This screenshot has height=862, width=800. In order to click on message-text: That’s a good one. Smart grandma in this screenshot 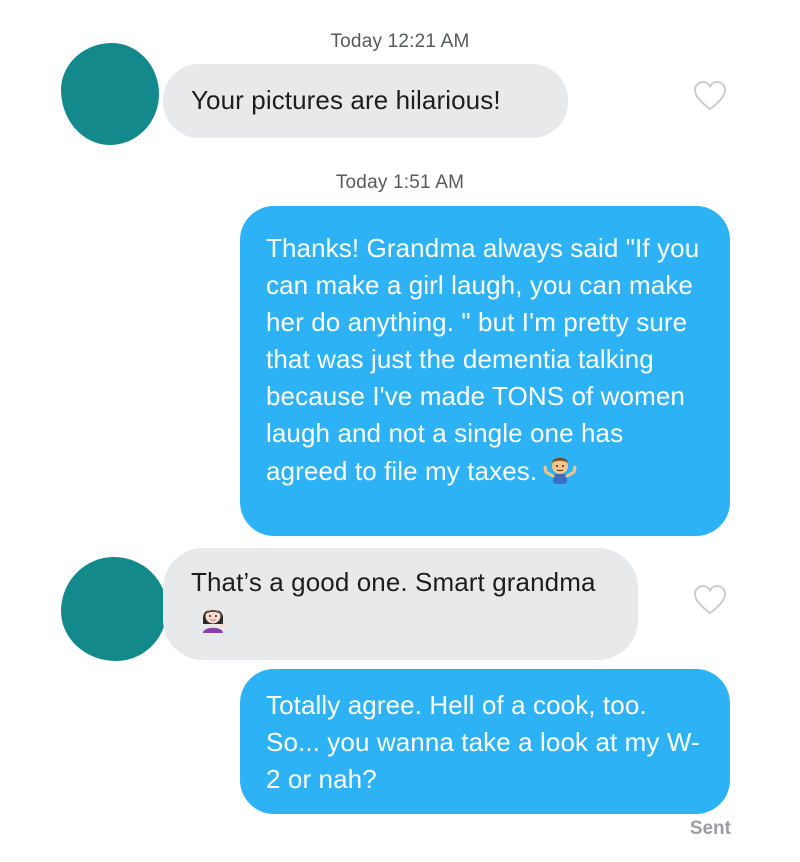, I will do `click(393, 582)`.